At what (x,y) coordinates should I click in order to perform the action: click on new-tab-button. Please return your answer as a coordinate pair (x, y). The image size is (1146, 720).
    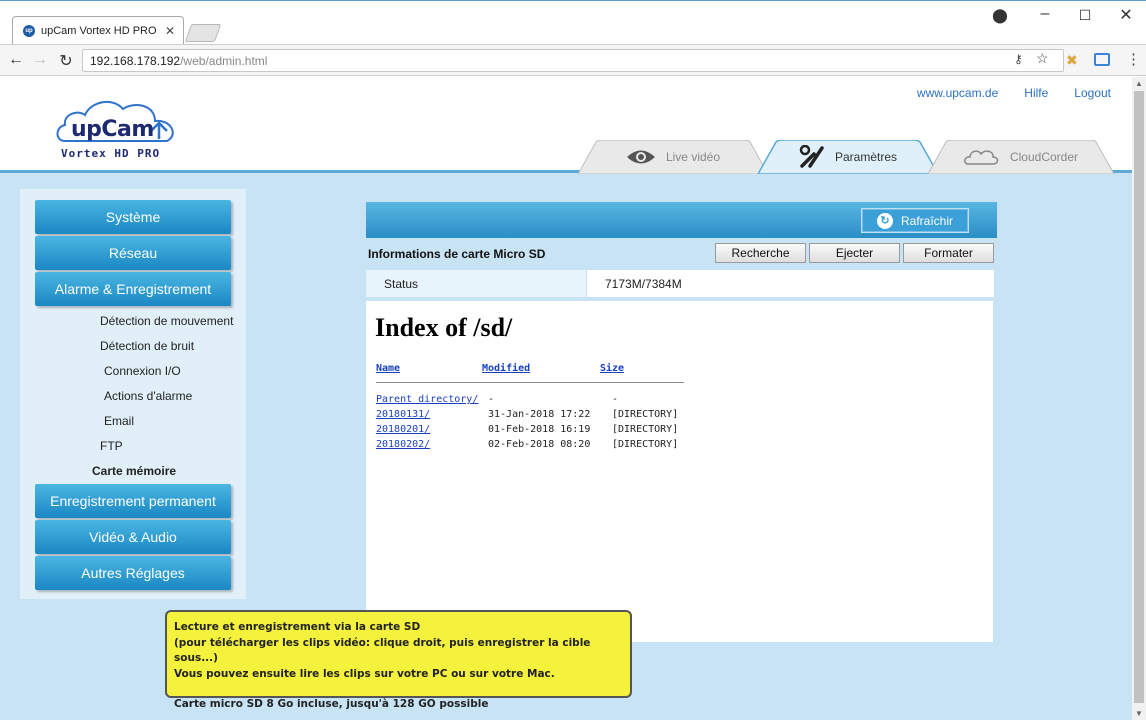
    Looking at the image, I should click on (203, 33).